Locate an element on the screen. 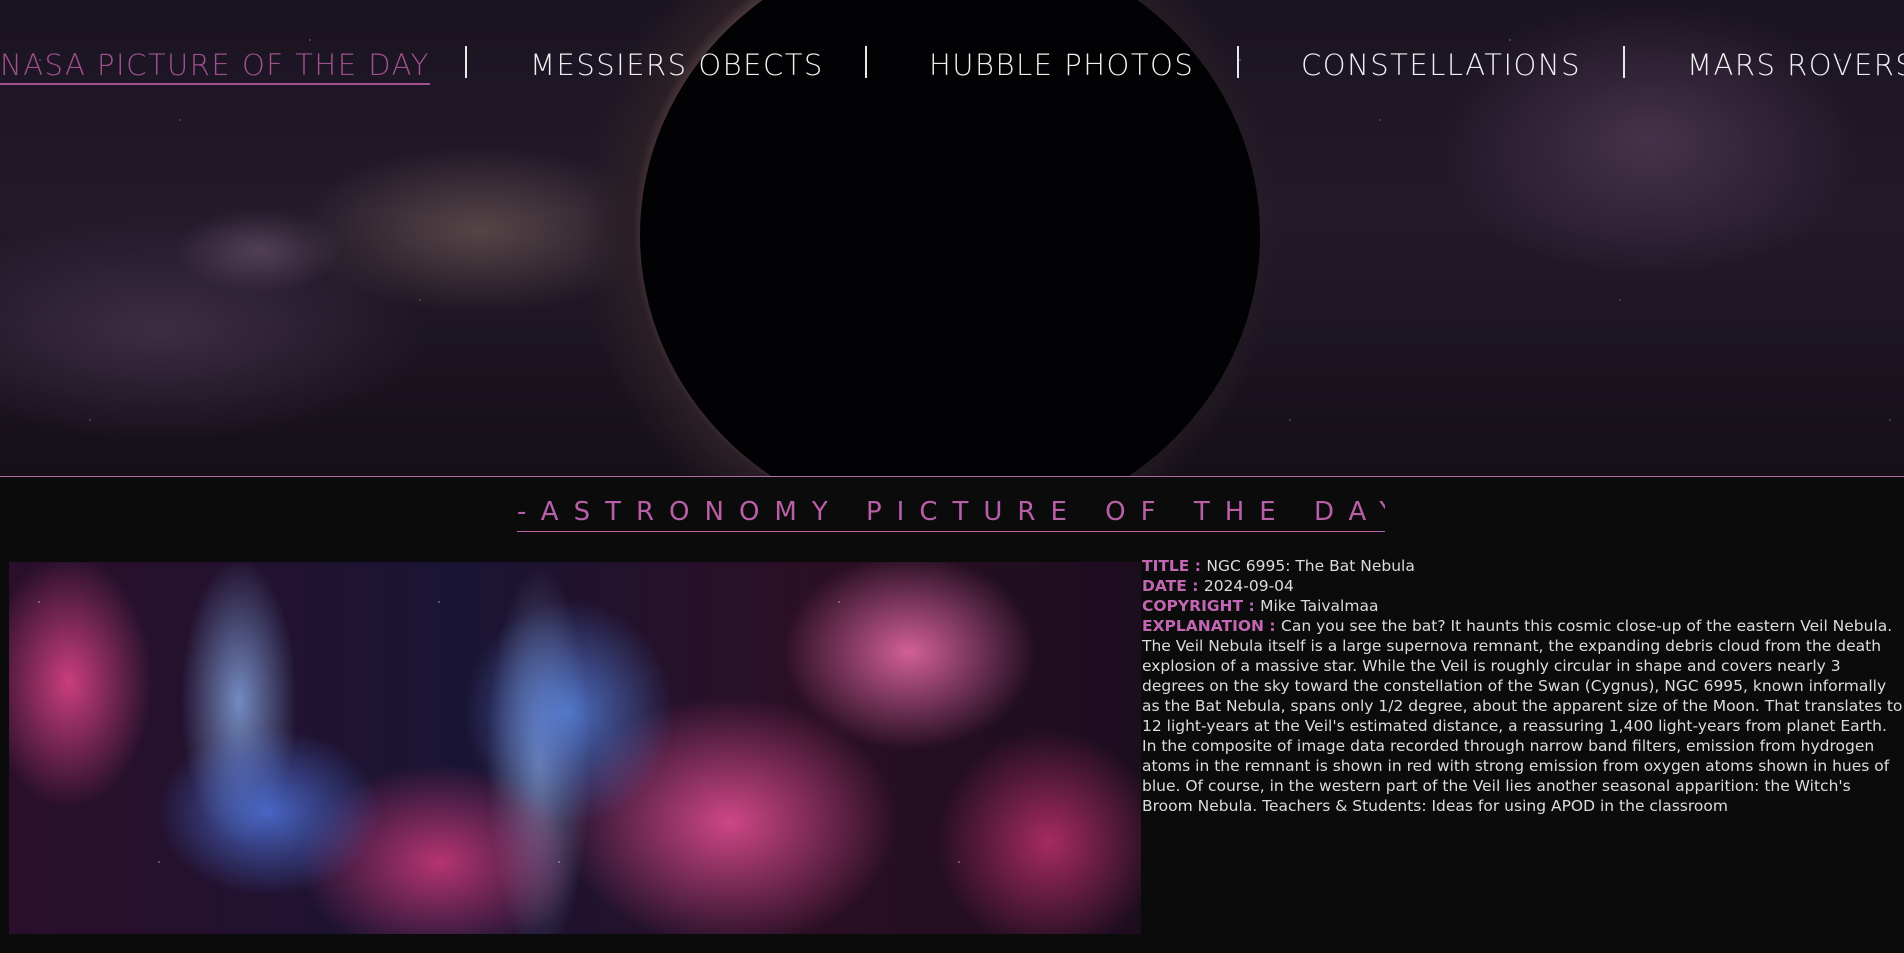  apod-title-value: NGC 6995: The Bat Nebula is located at coordinates (1310, 566).